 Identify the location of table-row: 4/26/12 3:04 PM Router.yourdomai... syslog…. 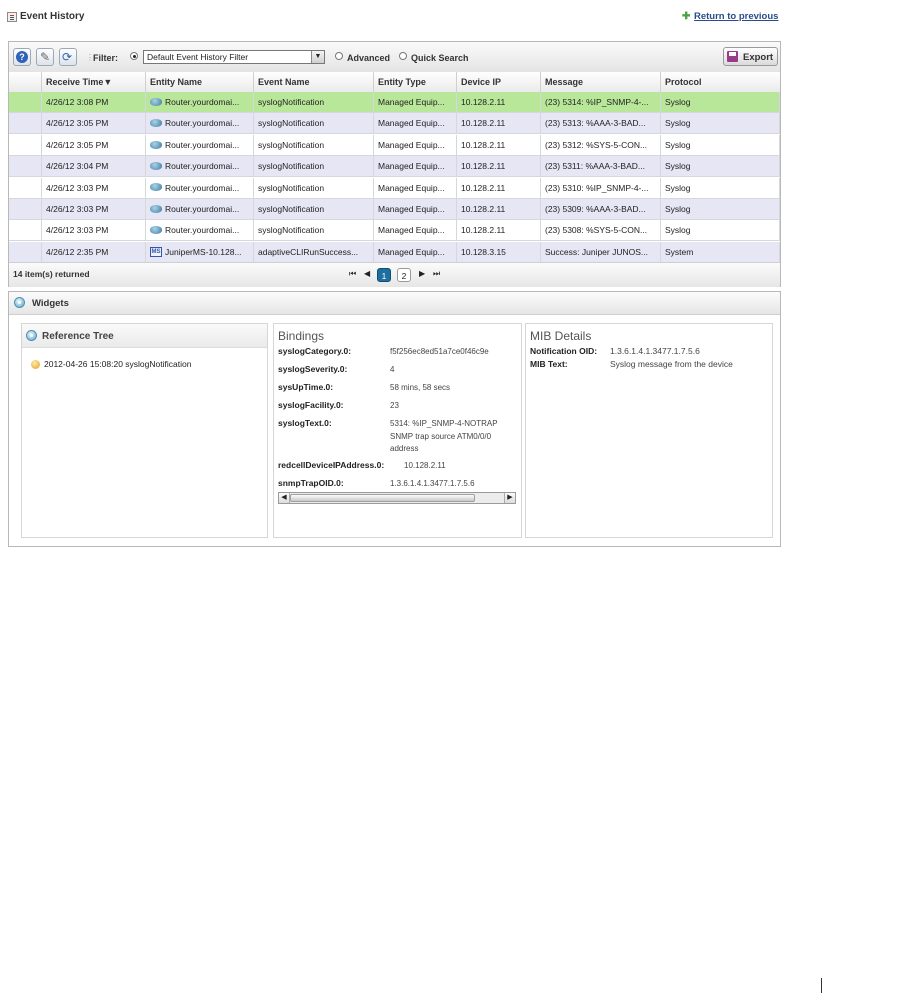
(394, 167).